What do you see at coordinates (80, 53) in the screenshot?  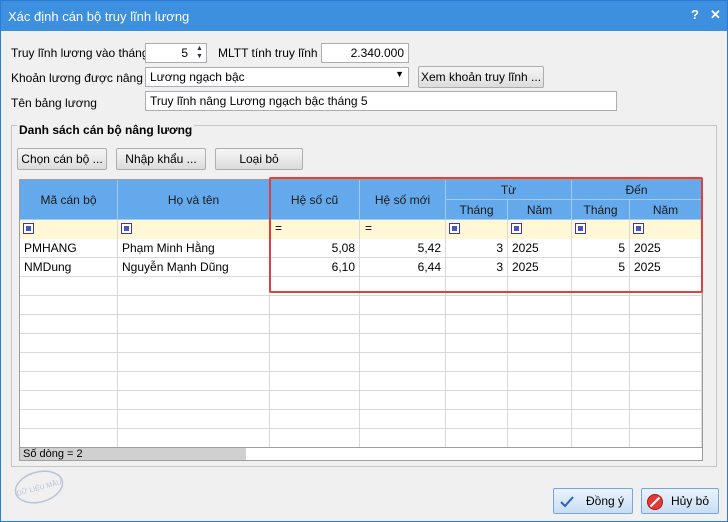 I see `month-label: Truy lĩnh lương vào tháng` at bounding box center [80, 53].